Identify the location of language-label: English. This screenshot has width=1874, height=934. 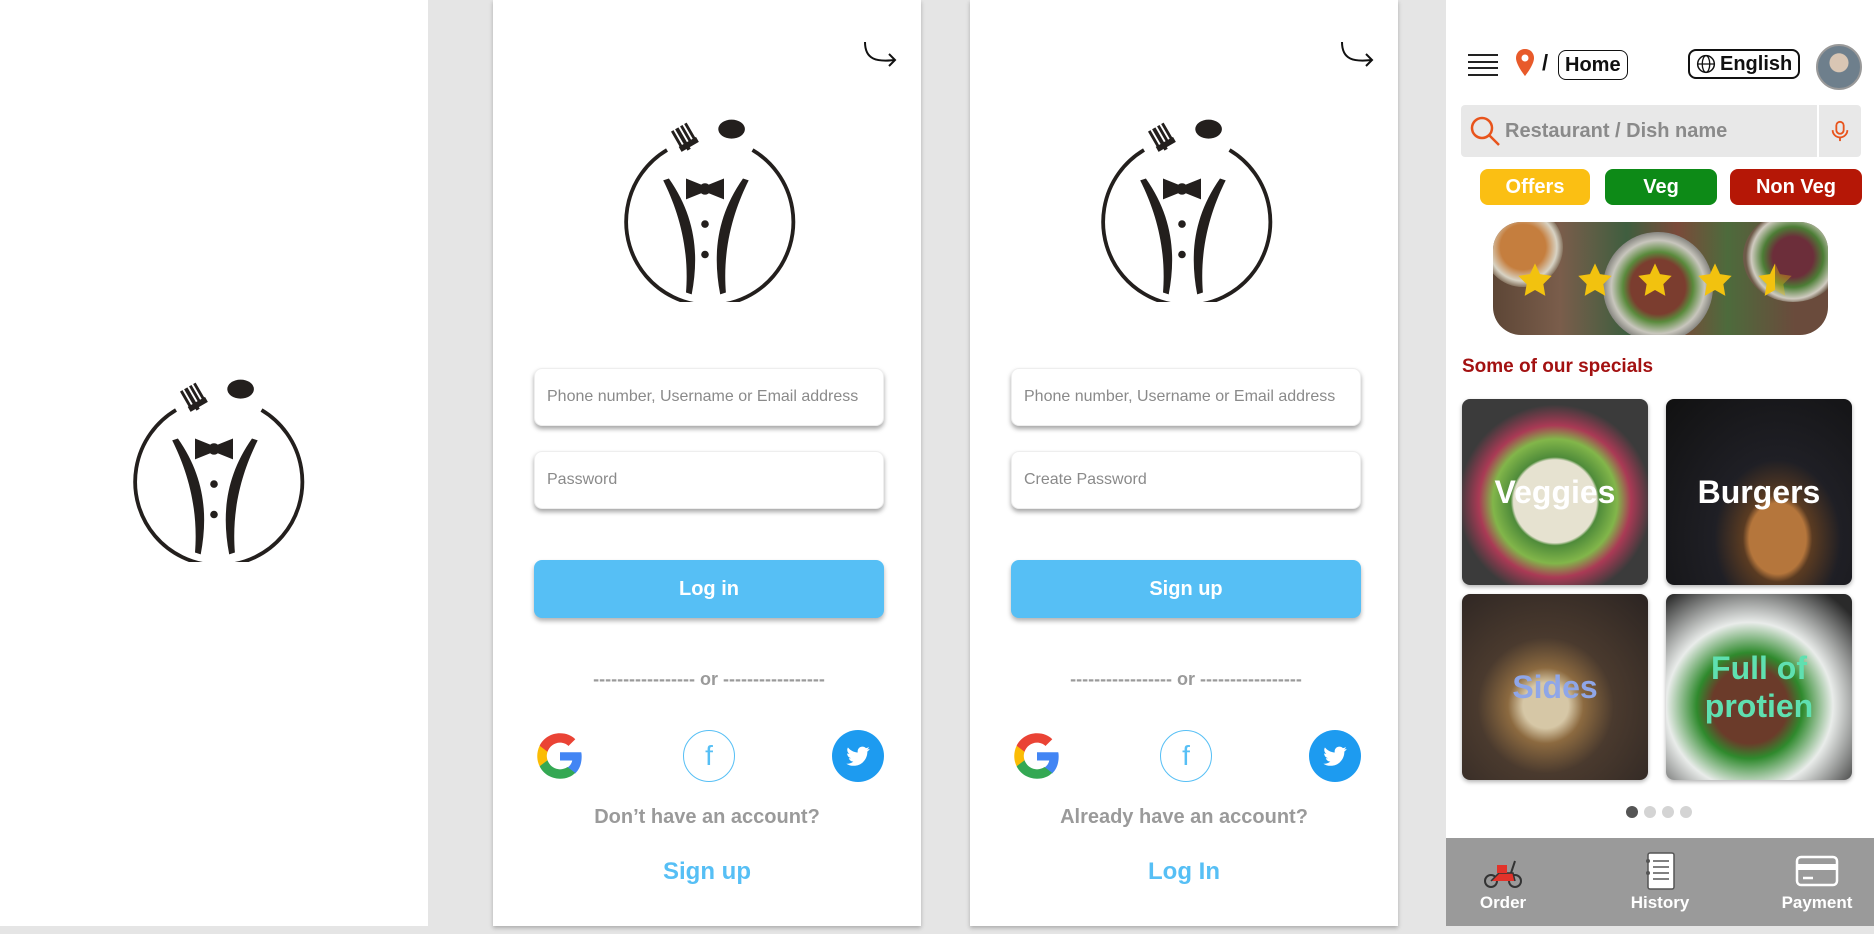
(1756, 64).